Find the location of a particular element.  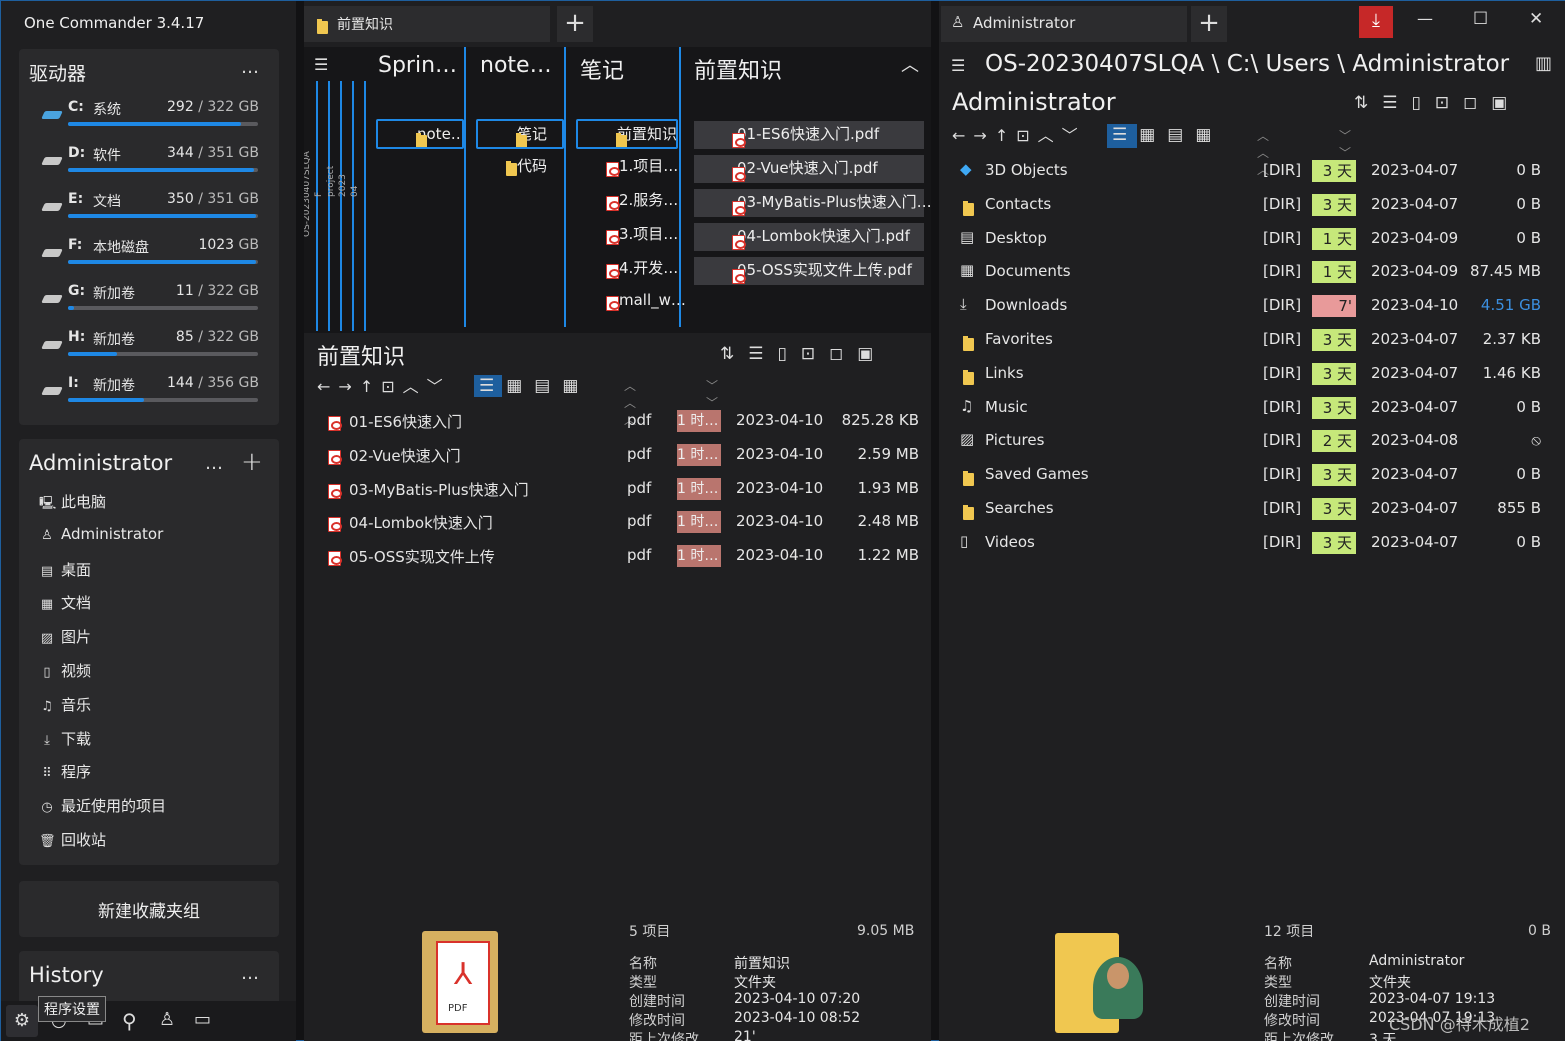

vertical-path-segment: OS-20230407SLQA is located at coordinates (308, 194).